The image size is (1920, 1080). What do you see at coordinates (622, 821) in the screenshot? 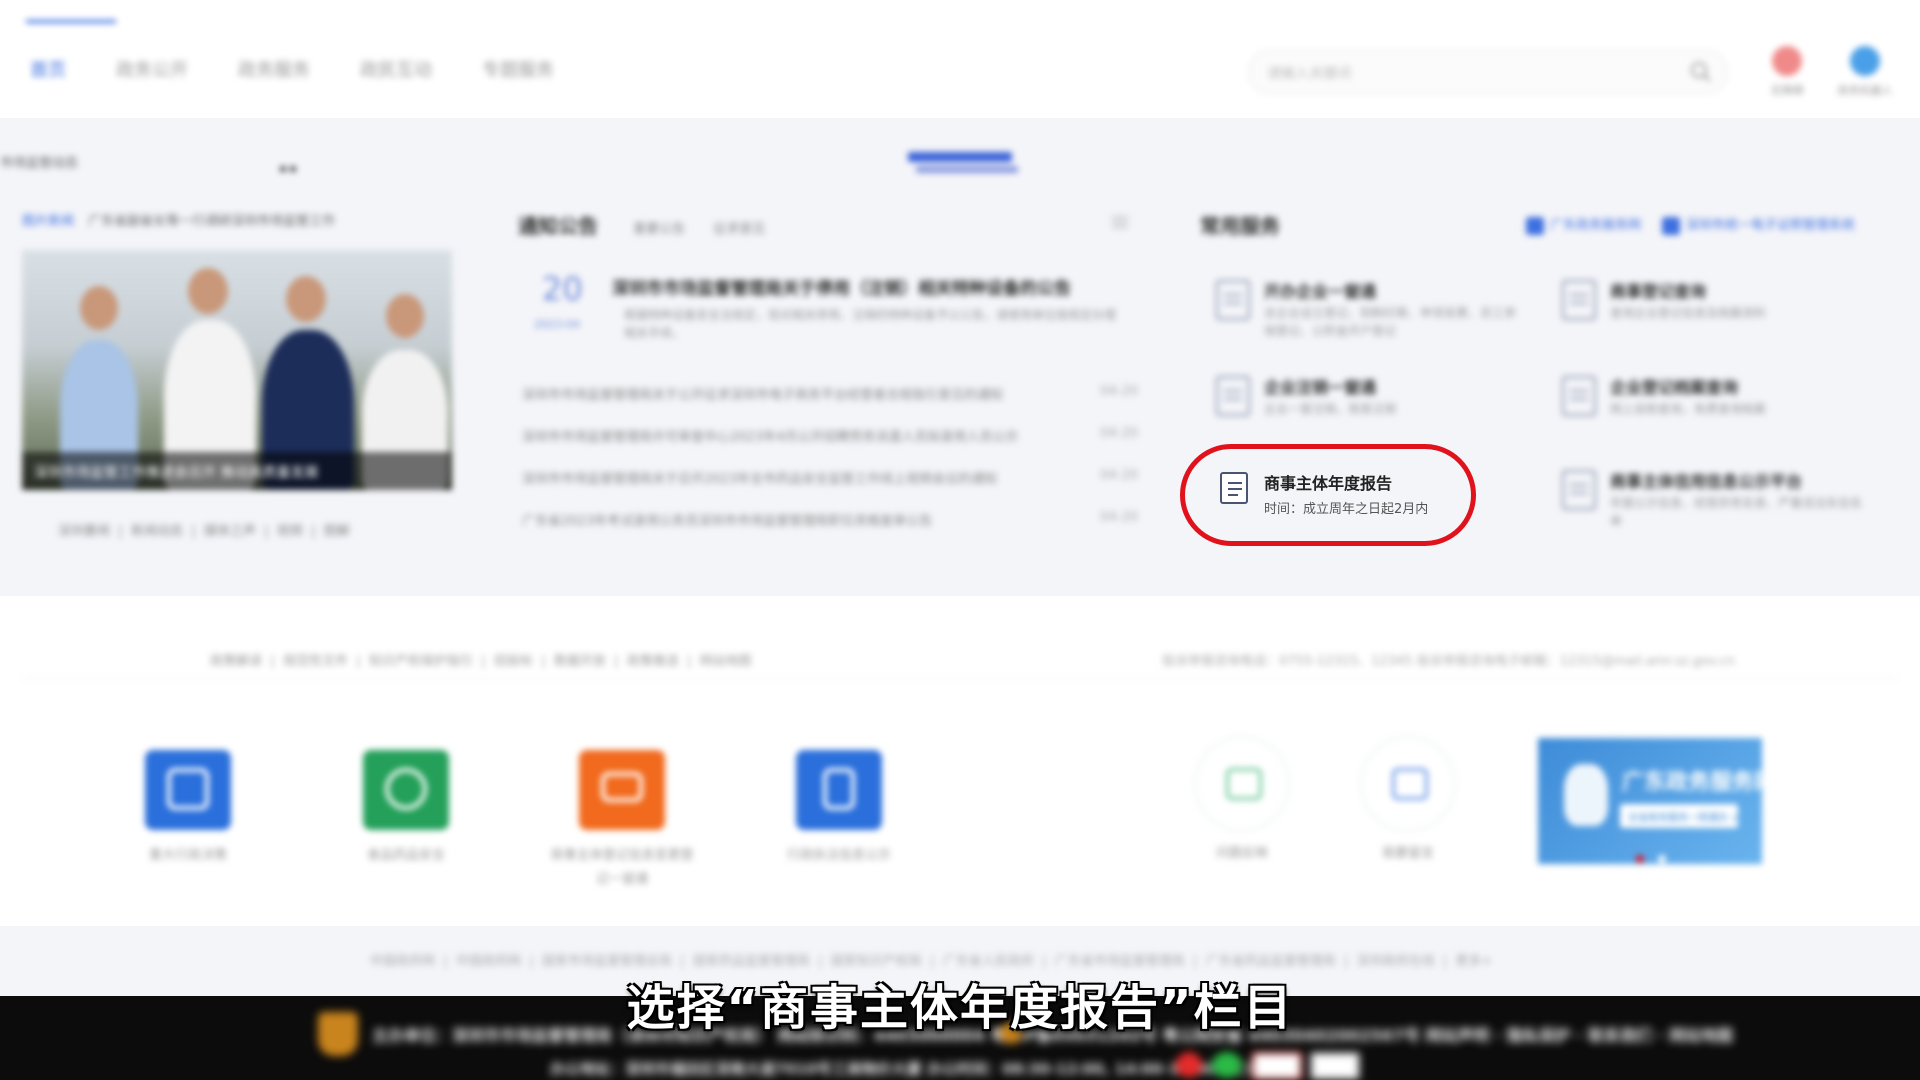
I see `app-registration-change: 商事主体登记信息变更登记一窗通` at bounding box center [622, 821].